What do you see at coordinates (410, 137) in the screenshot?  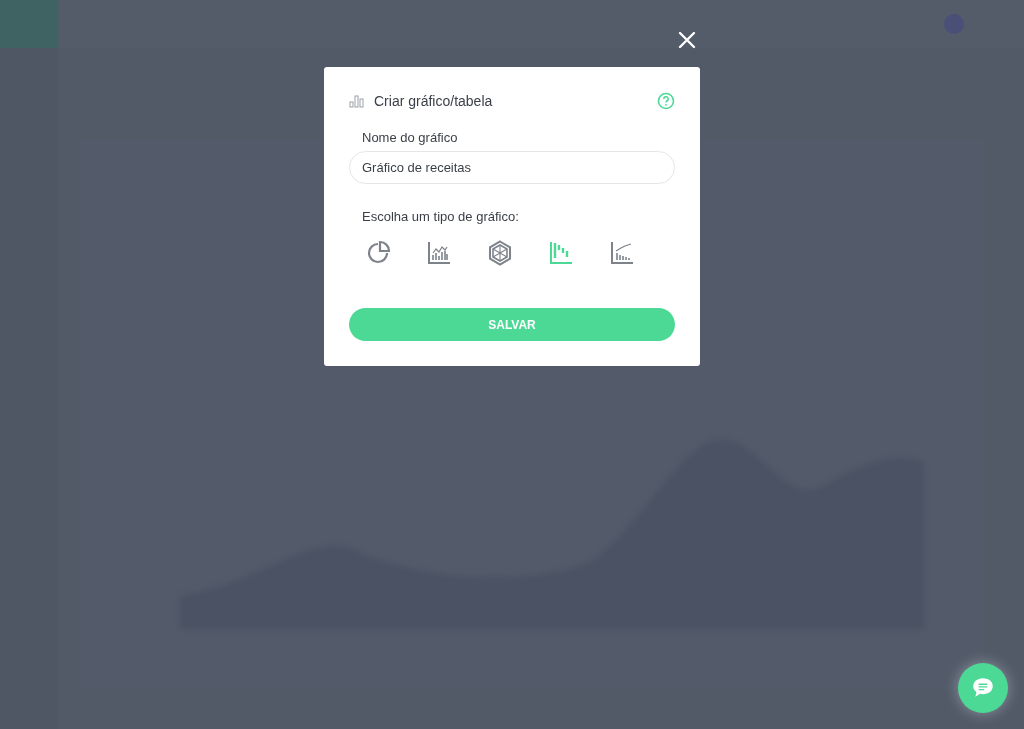 I see `field-label: Nome do gráfico` at bounding box center [410, 137].